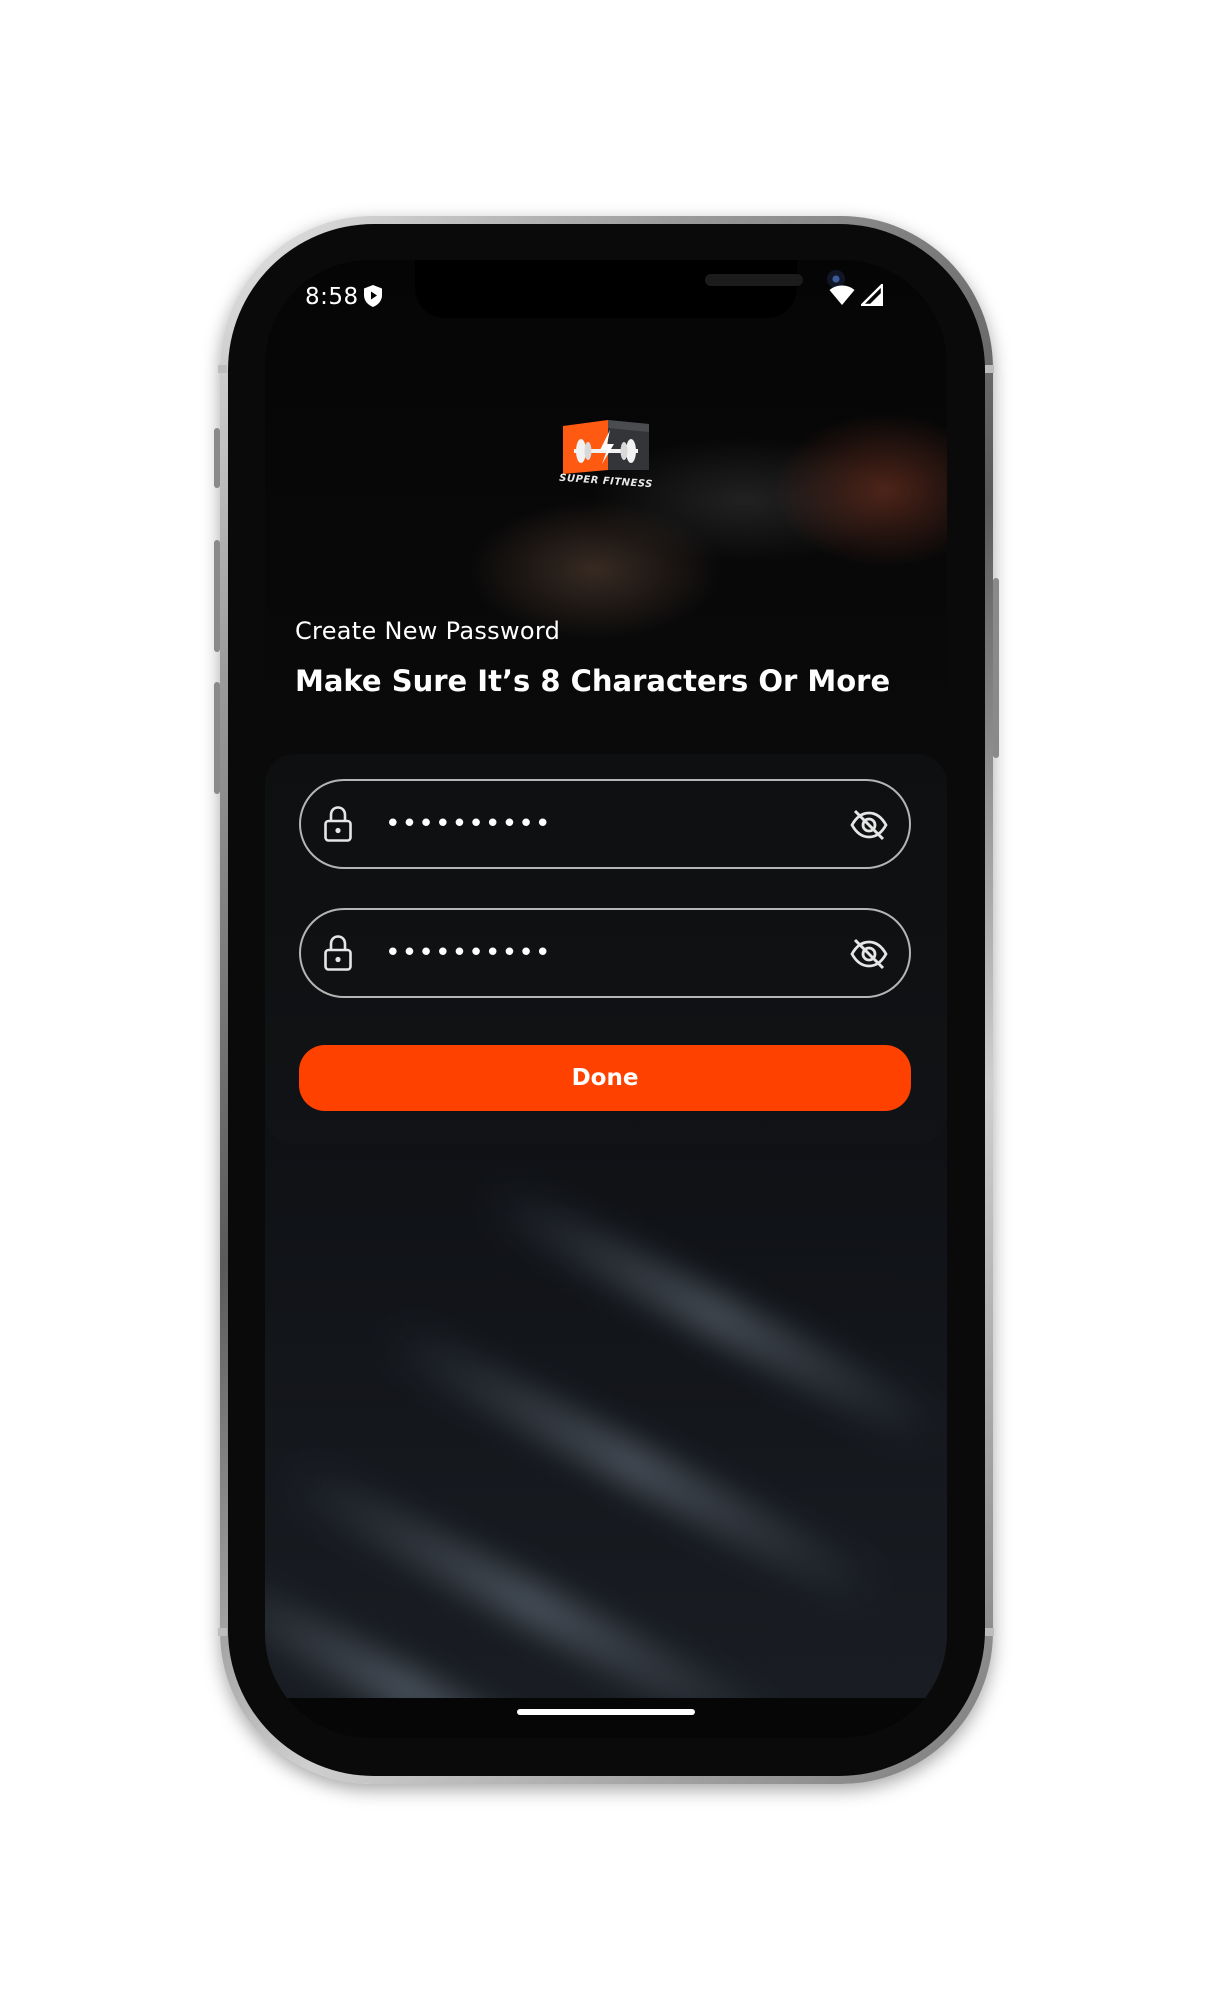  Describe the element at coordinates (217, 738) in the screenshot. I see `volume-down-button` at that location.